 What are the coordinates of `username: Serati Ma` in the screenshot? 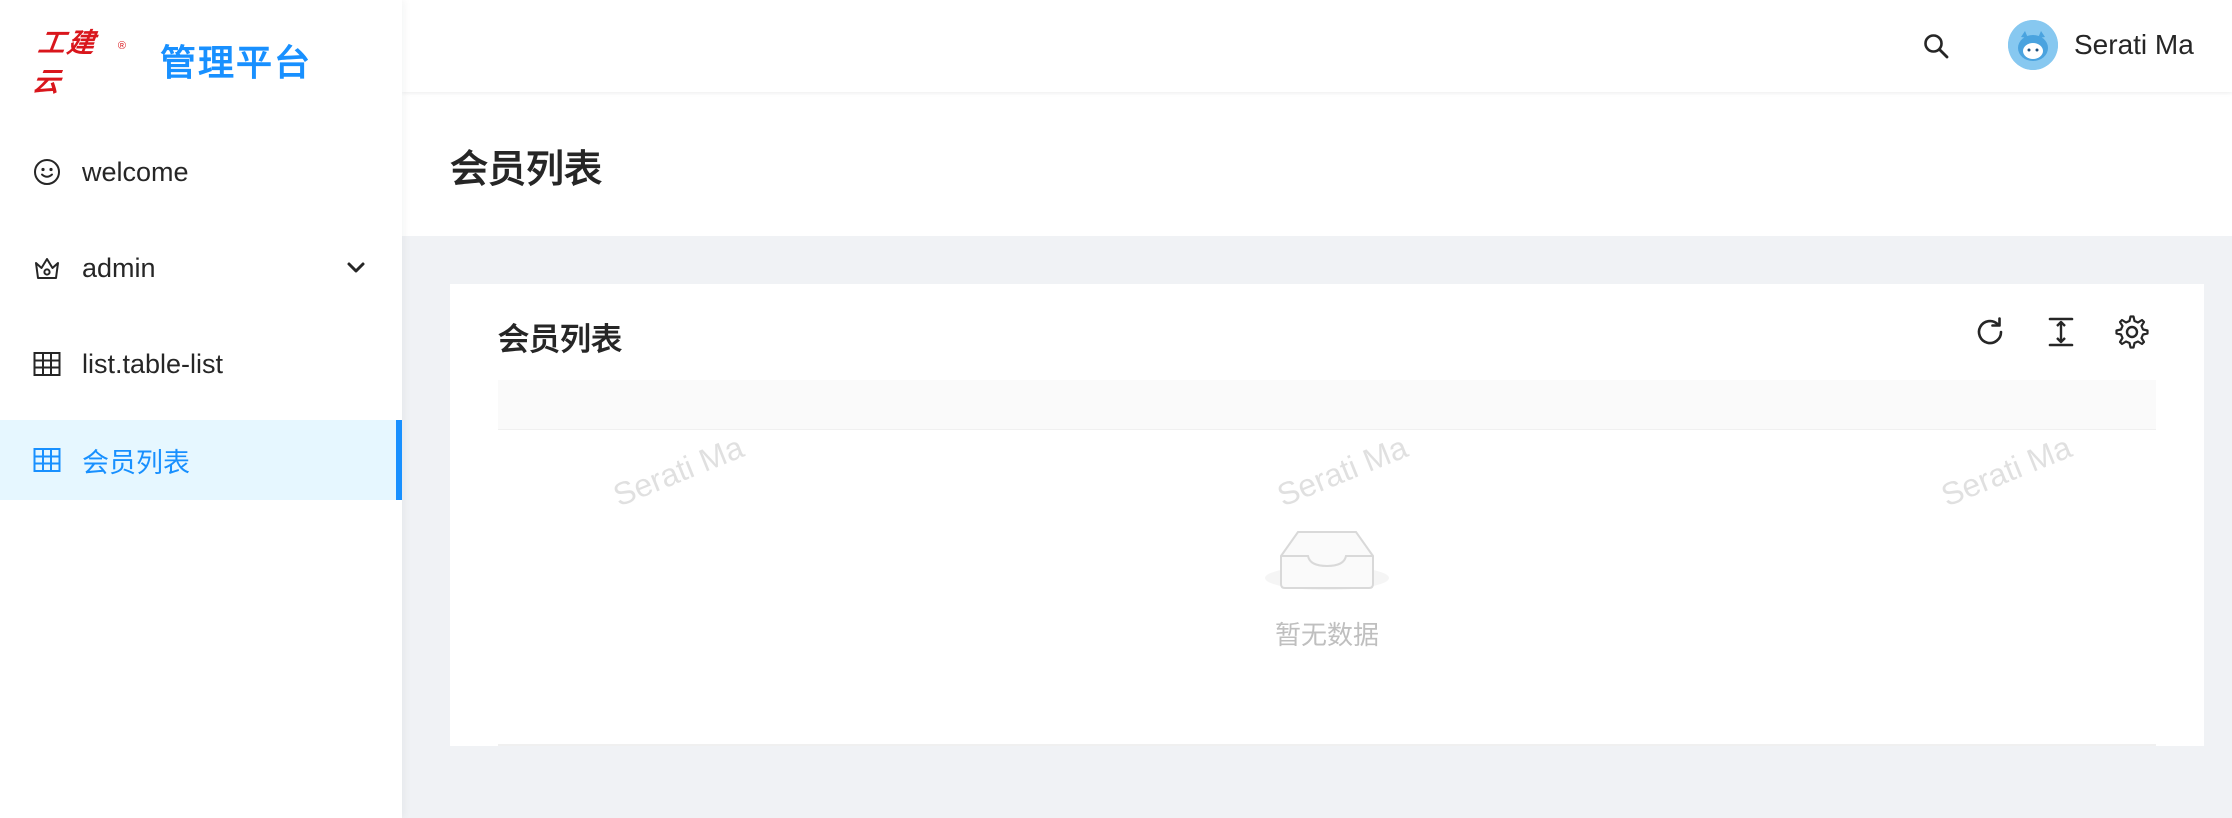 It's located at (2134, 45).